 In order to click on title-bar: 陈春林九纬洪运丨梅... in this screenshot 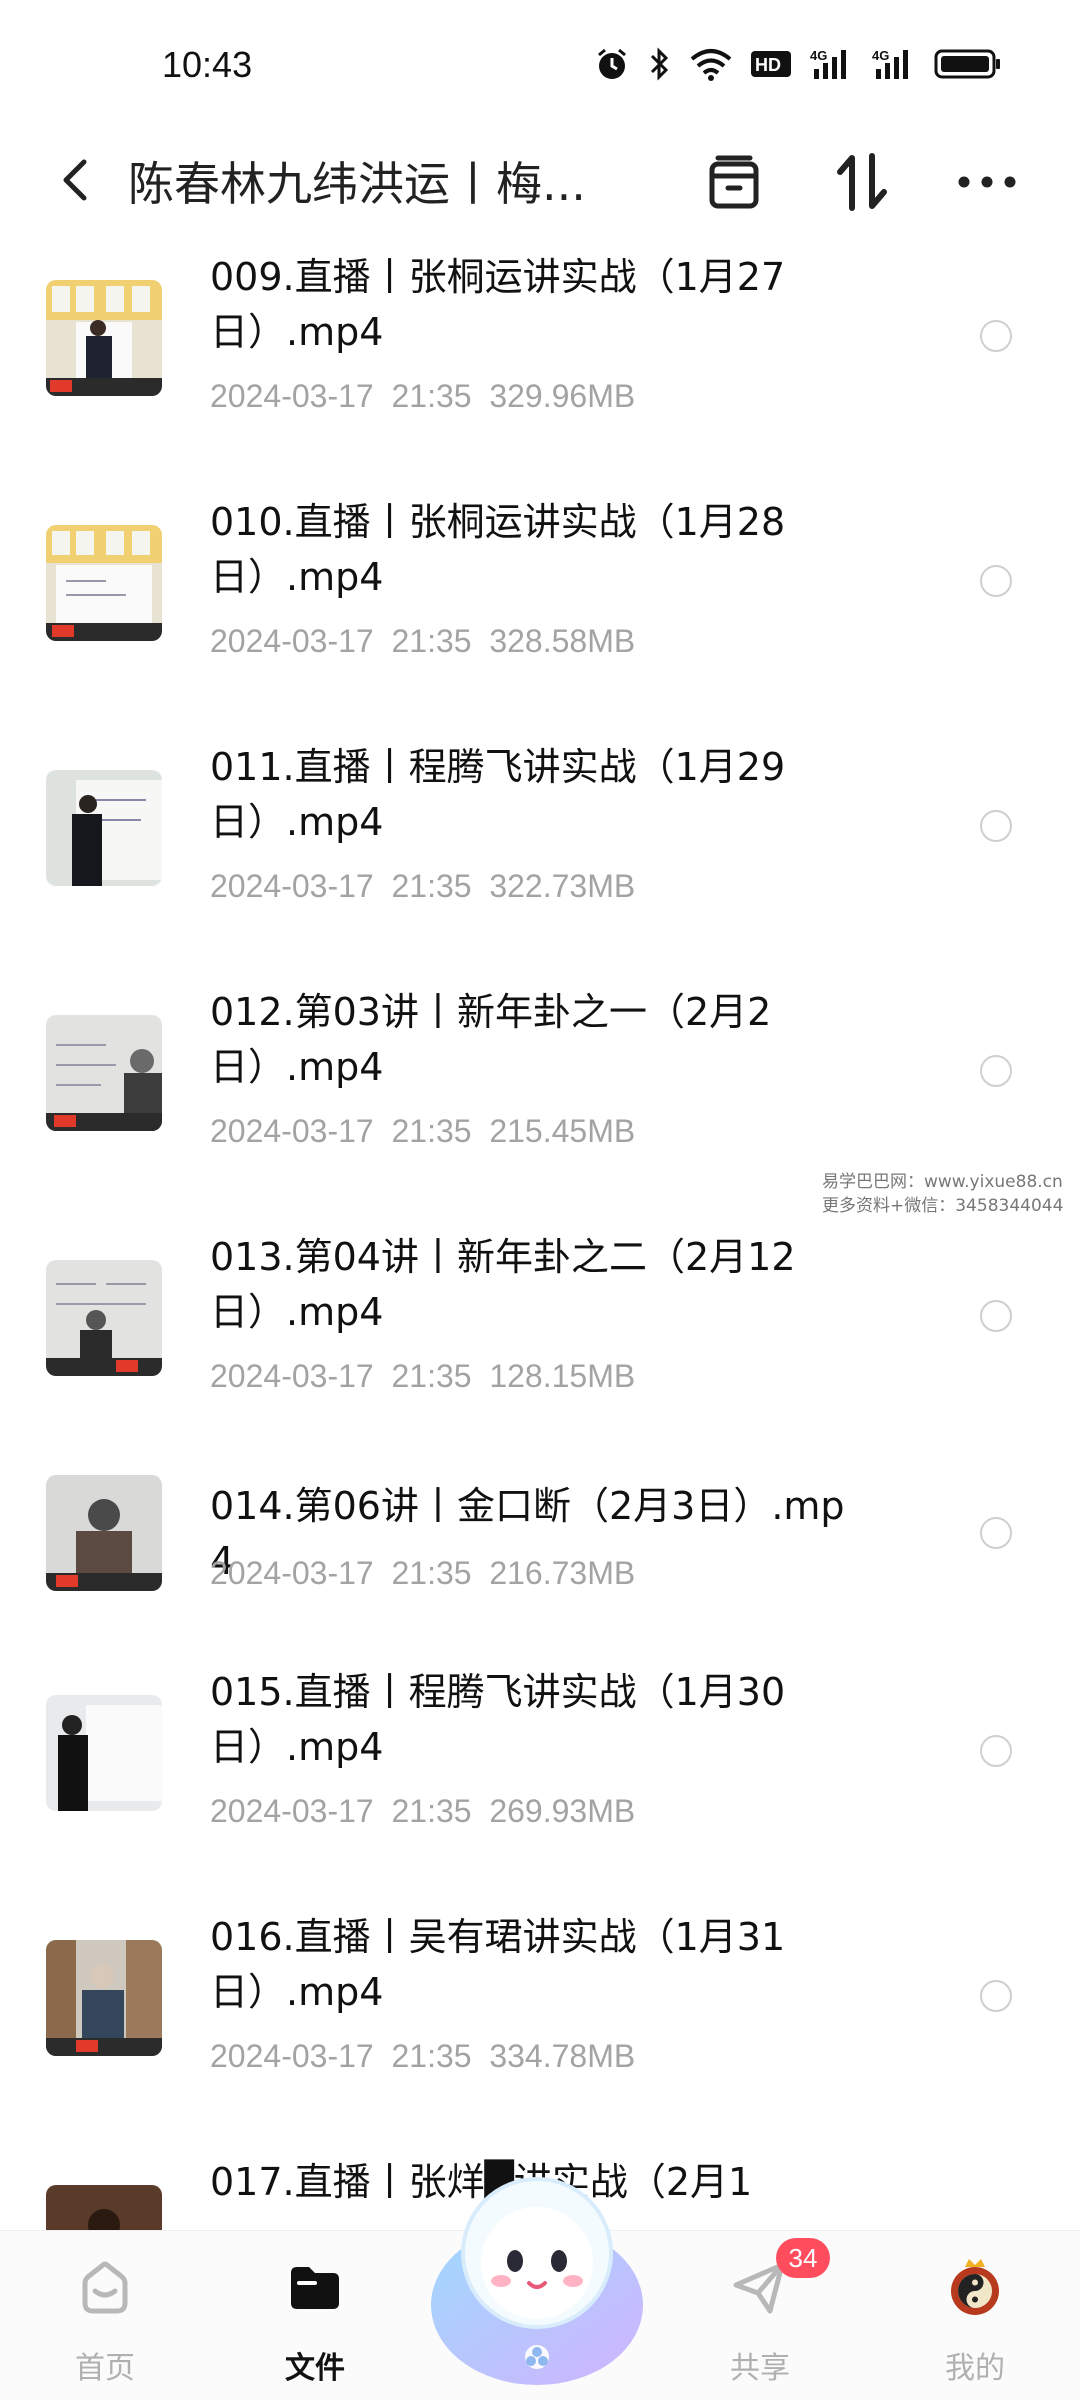, I will do `click(540, 180)`.